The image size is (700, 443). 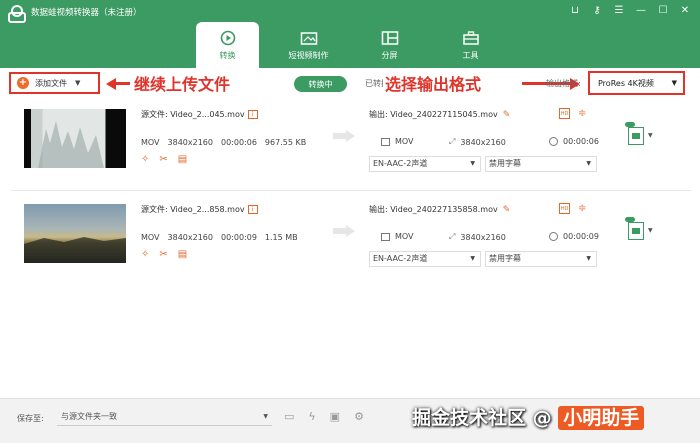 I want to click on footer-tools: ▭ ϟ ▣ ⚙, so click(x=324, y=416).